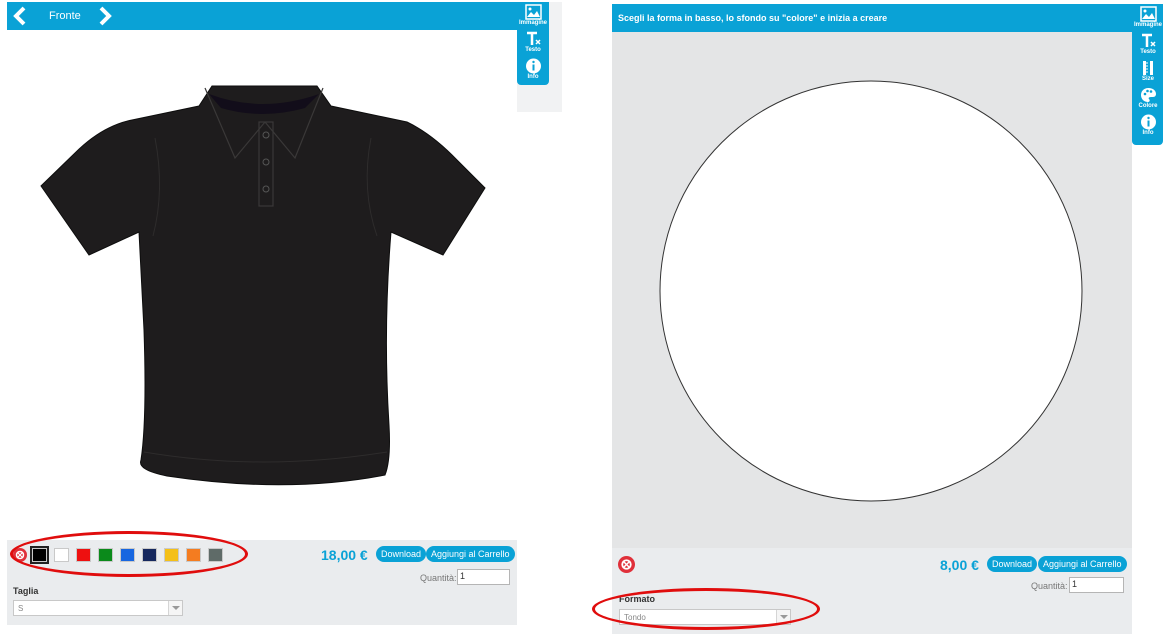 This screenshot has height=634, width=1170. What do you see at coordinates (65, 16) in the screenshot?
I see `view-label: Fronte` at bounding box center [65, 16].